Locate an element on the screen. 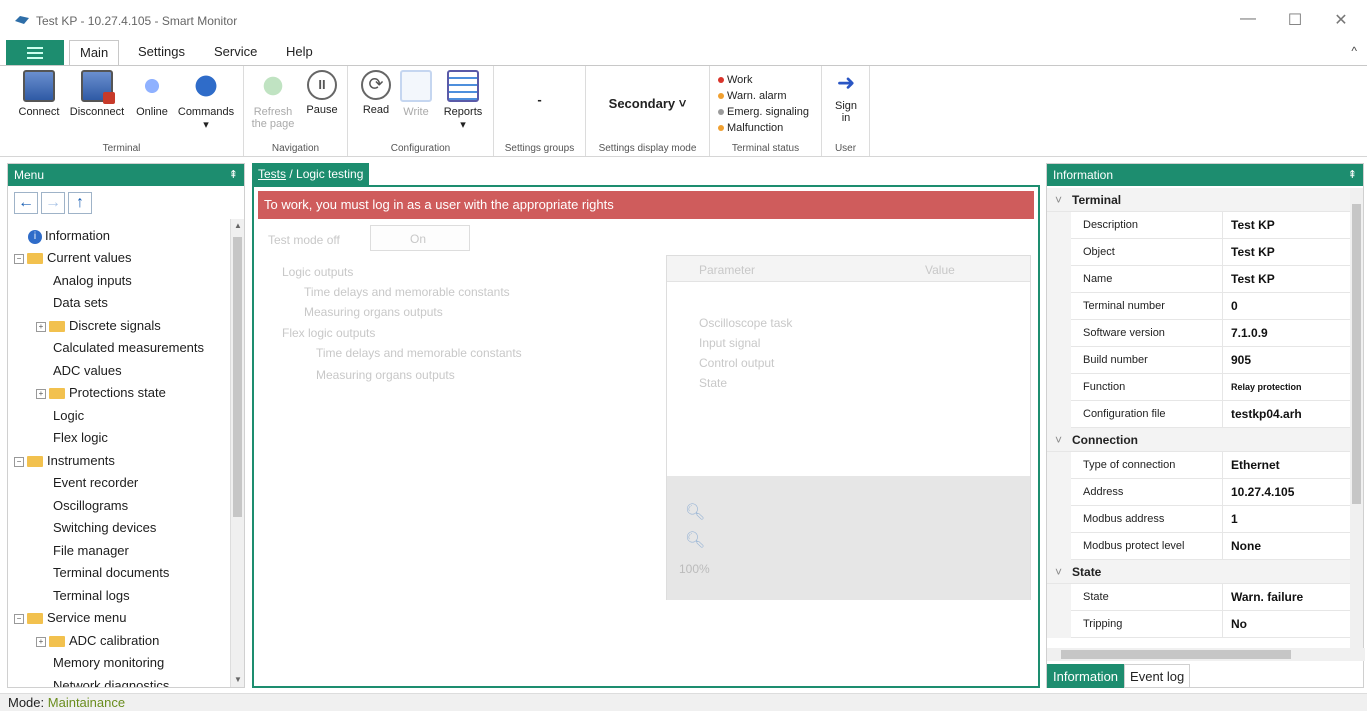 This screenshot has height=711, width=1367. tree-item-file-manager: File manager is located at coordinates (91, 551).